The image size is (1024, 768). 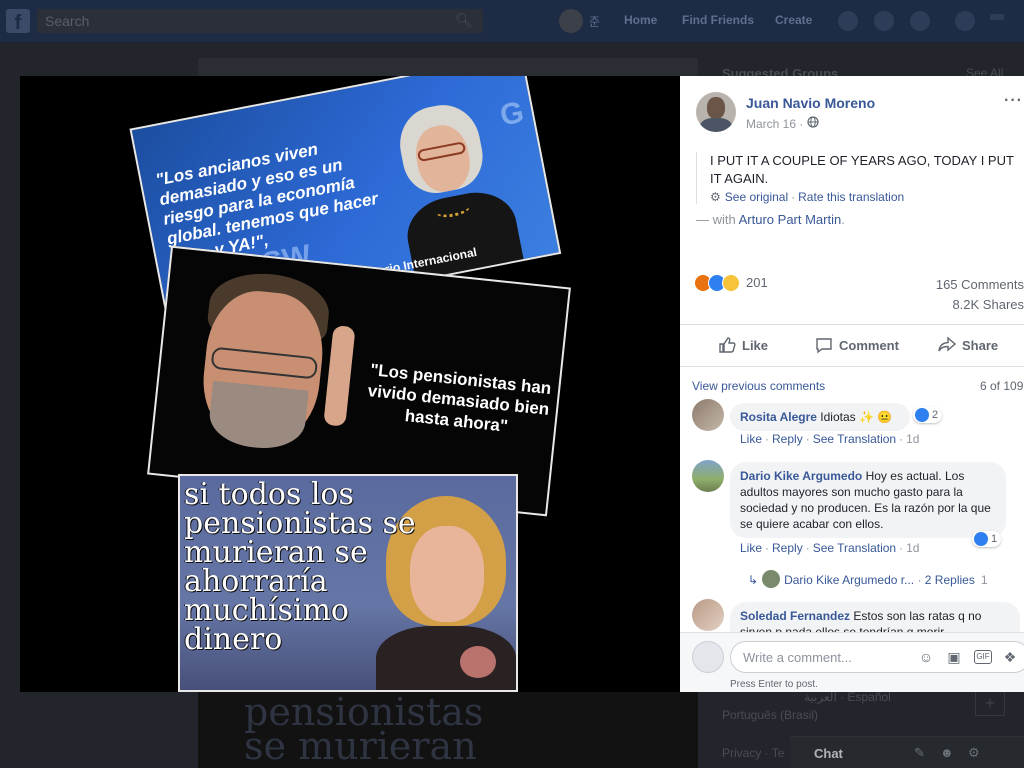 I want to click on globe-icon, so click(x=813, y=122).